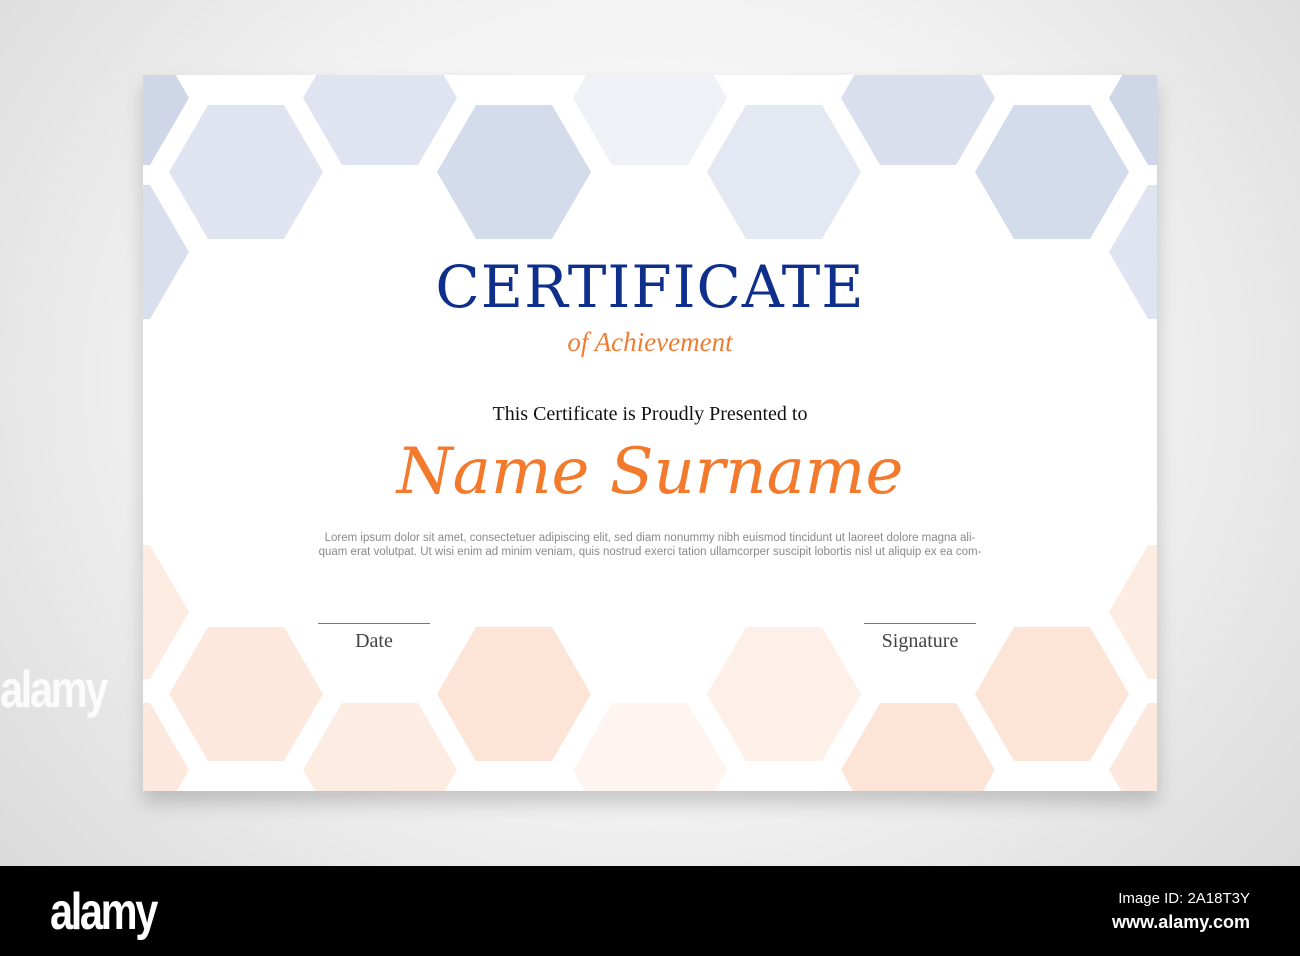 This screenshot has height=956, width=1300. Describe the element at coordinates (920, 638) in the screenshot. I see `signature-field: Signature` at that location.